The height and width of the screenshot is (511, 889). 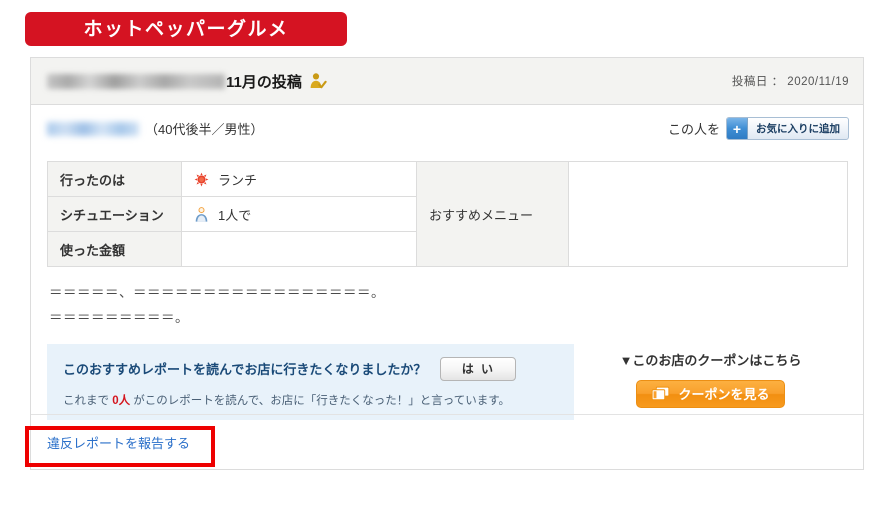 I want to click on review-body: ＝＝＝＝＝、＝＝＝＝＝＝＝＝＝＝＝＝＝＝＝＝＝。 ＝＝＝＝＝＝＝＝＝。, so click(x=456, y=306).